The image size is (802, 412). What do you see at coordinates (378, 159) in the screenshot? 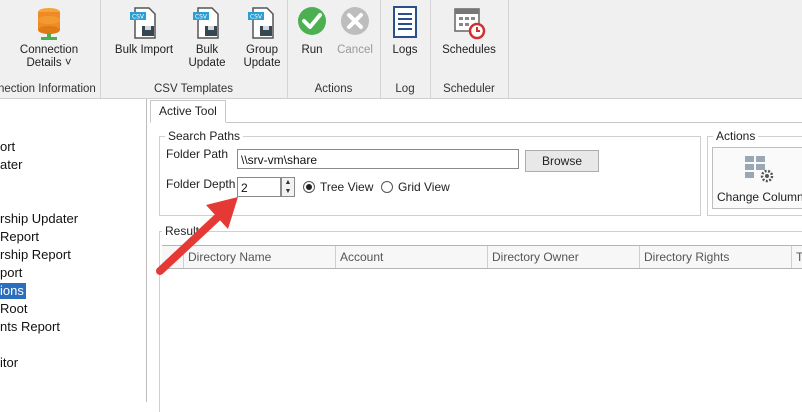
I see `folder-path-input: \\srv-vm\share` at bounding box center [378, 159].